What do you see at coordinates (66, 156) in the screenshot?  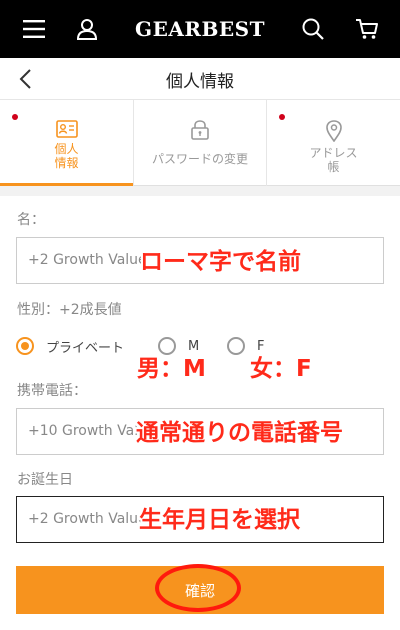 I see `tab-label: 個人 情報` at bounding box center [66, 156].